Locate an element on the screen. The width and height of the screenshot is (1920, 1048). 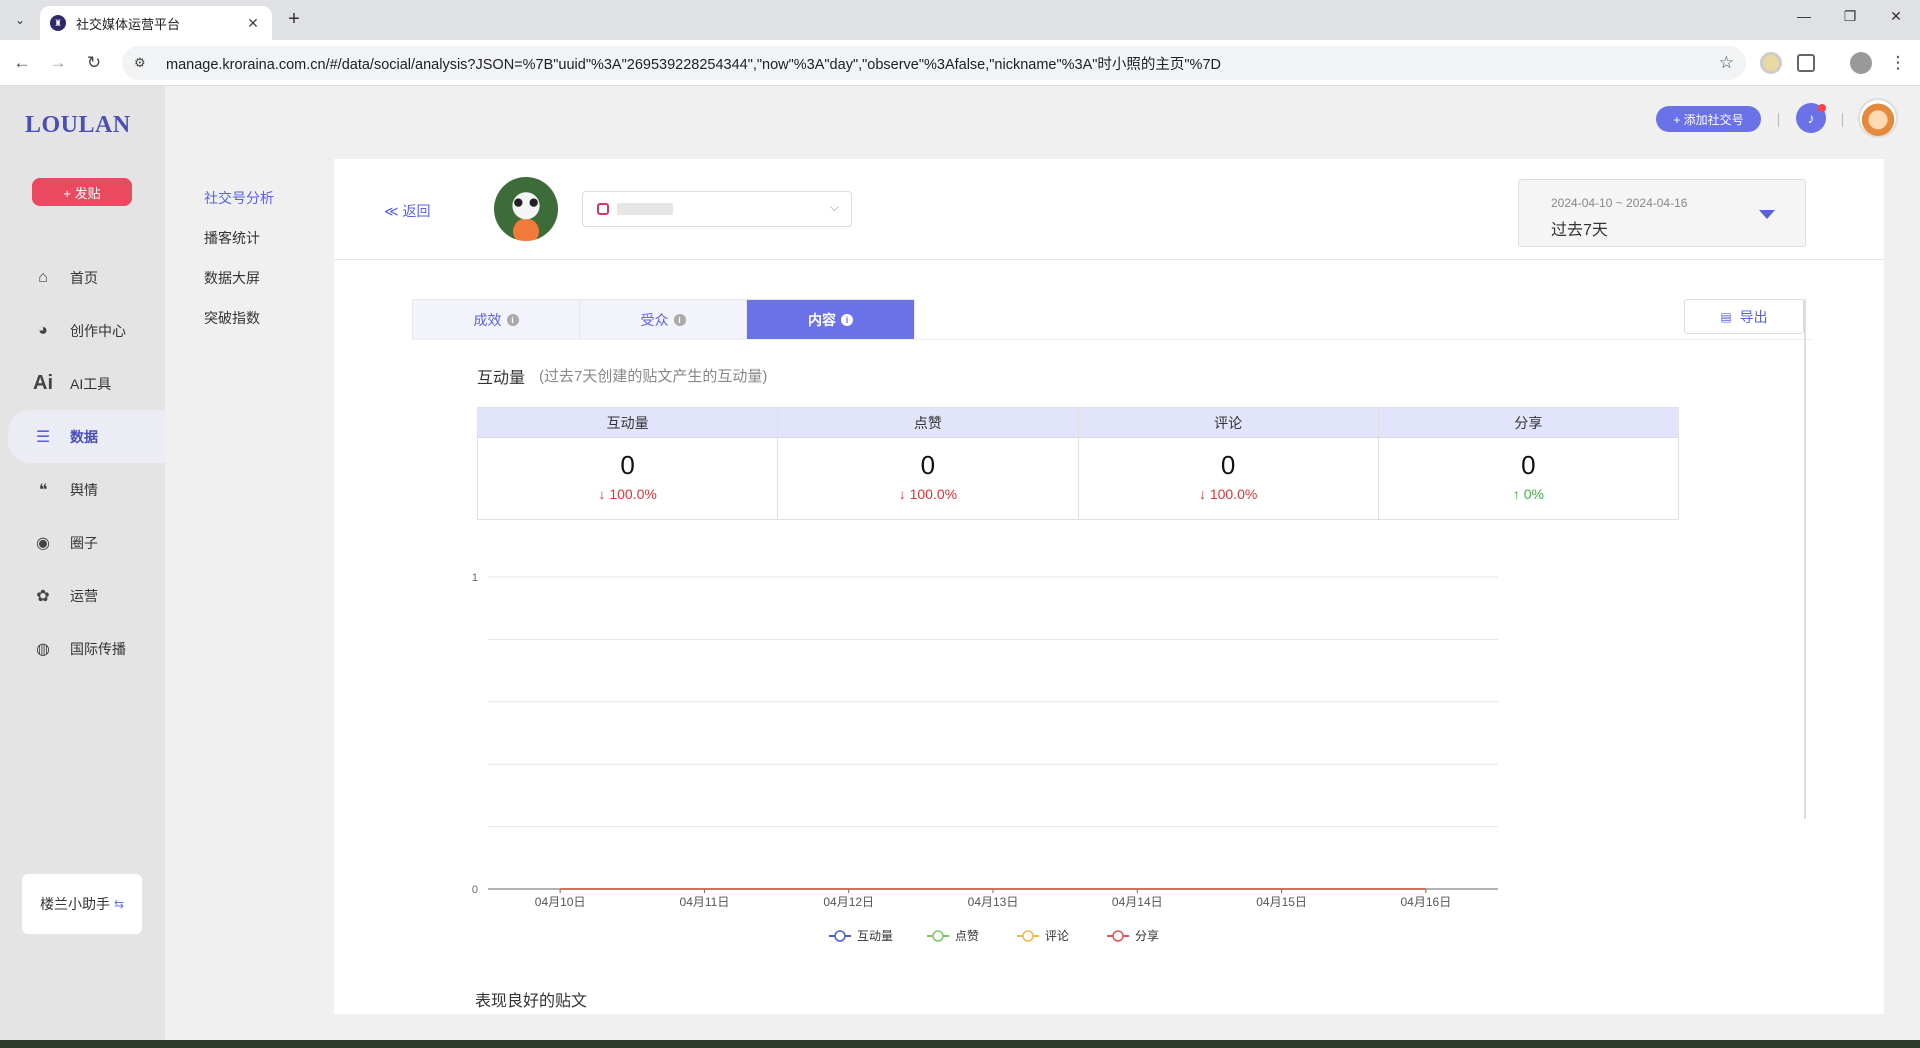
stat-engagement: 互动量 0 ↓ 100.0% is located at coordinates (628, 463).